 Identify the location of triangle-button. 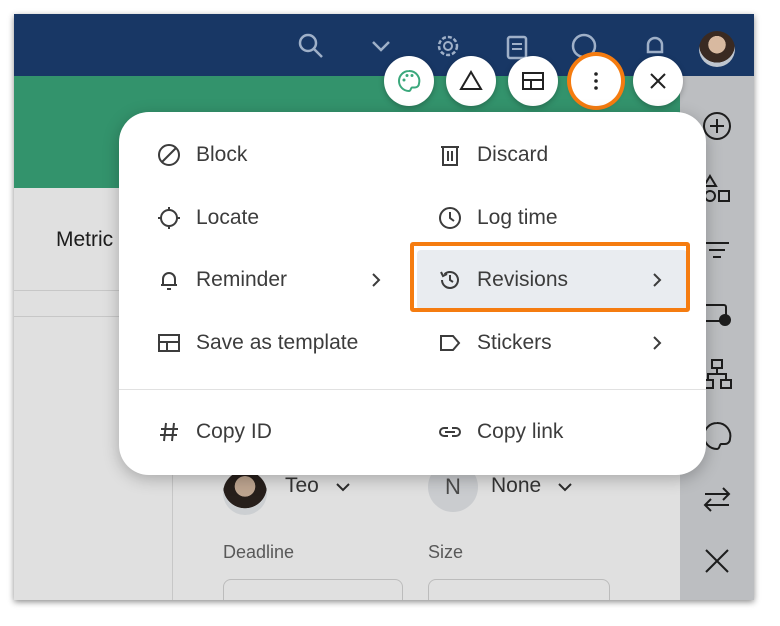
(471, 81).